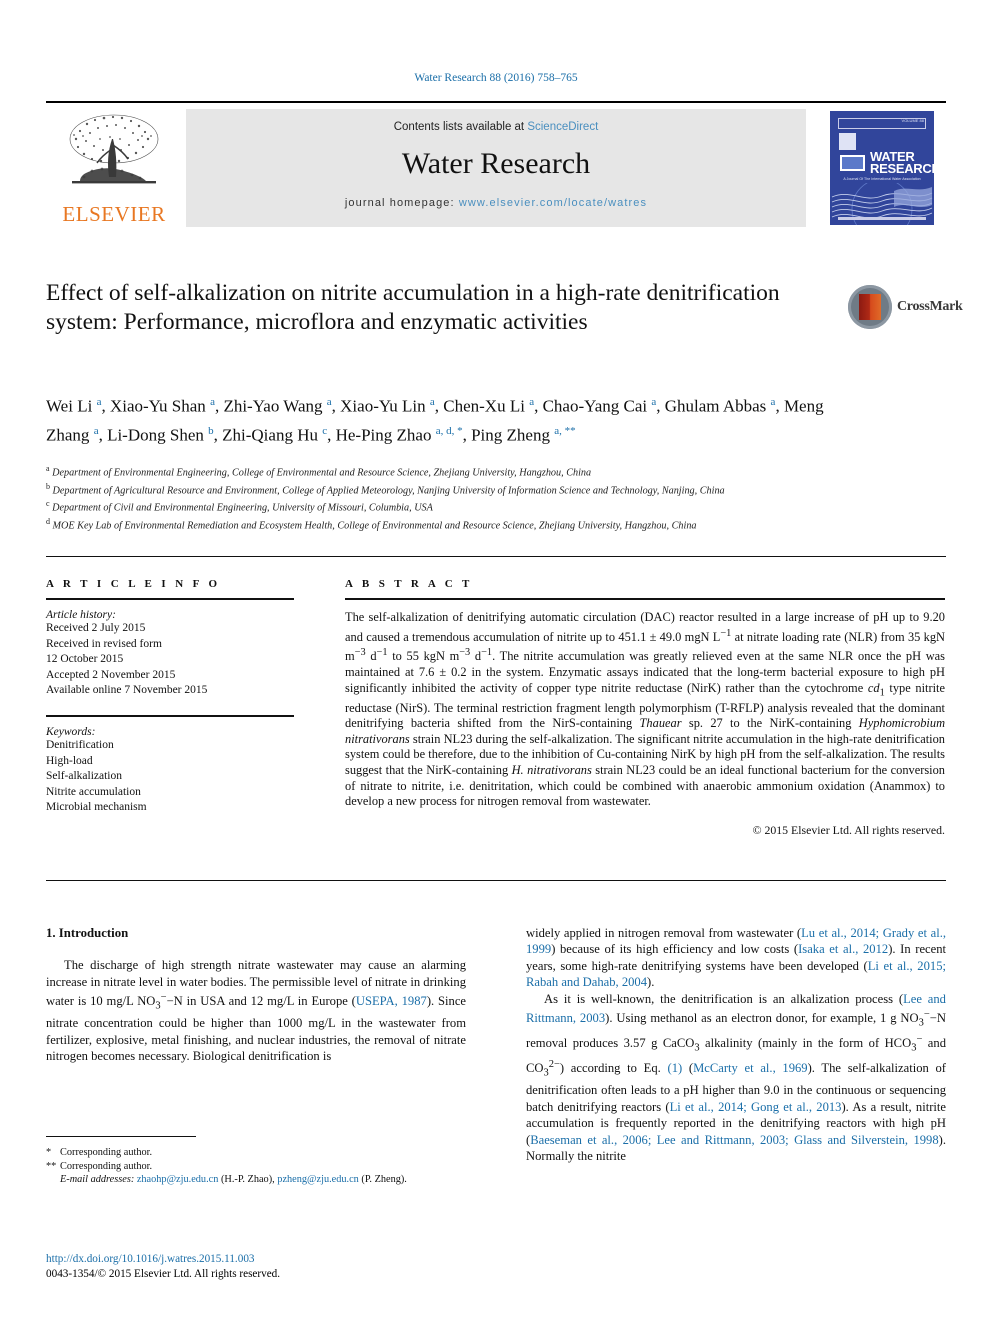 The image size is (992, 1323). Describe the element at coordinates (847, 141) in the screenshot. I see `cover-elsevier-mark-icon` at that location.